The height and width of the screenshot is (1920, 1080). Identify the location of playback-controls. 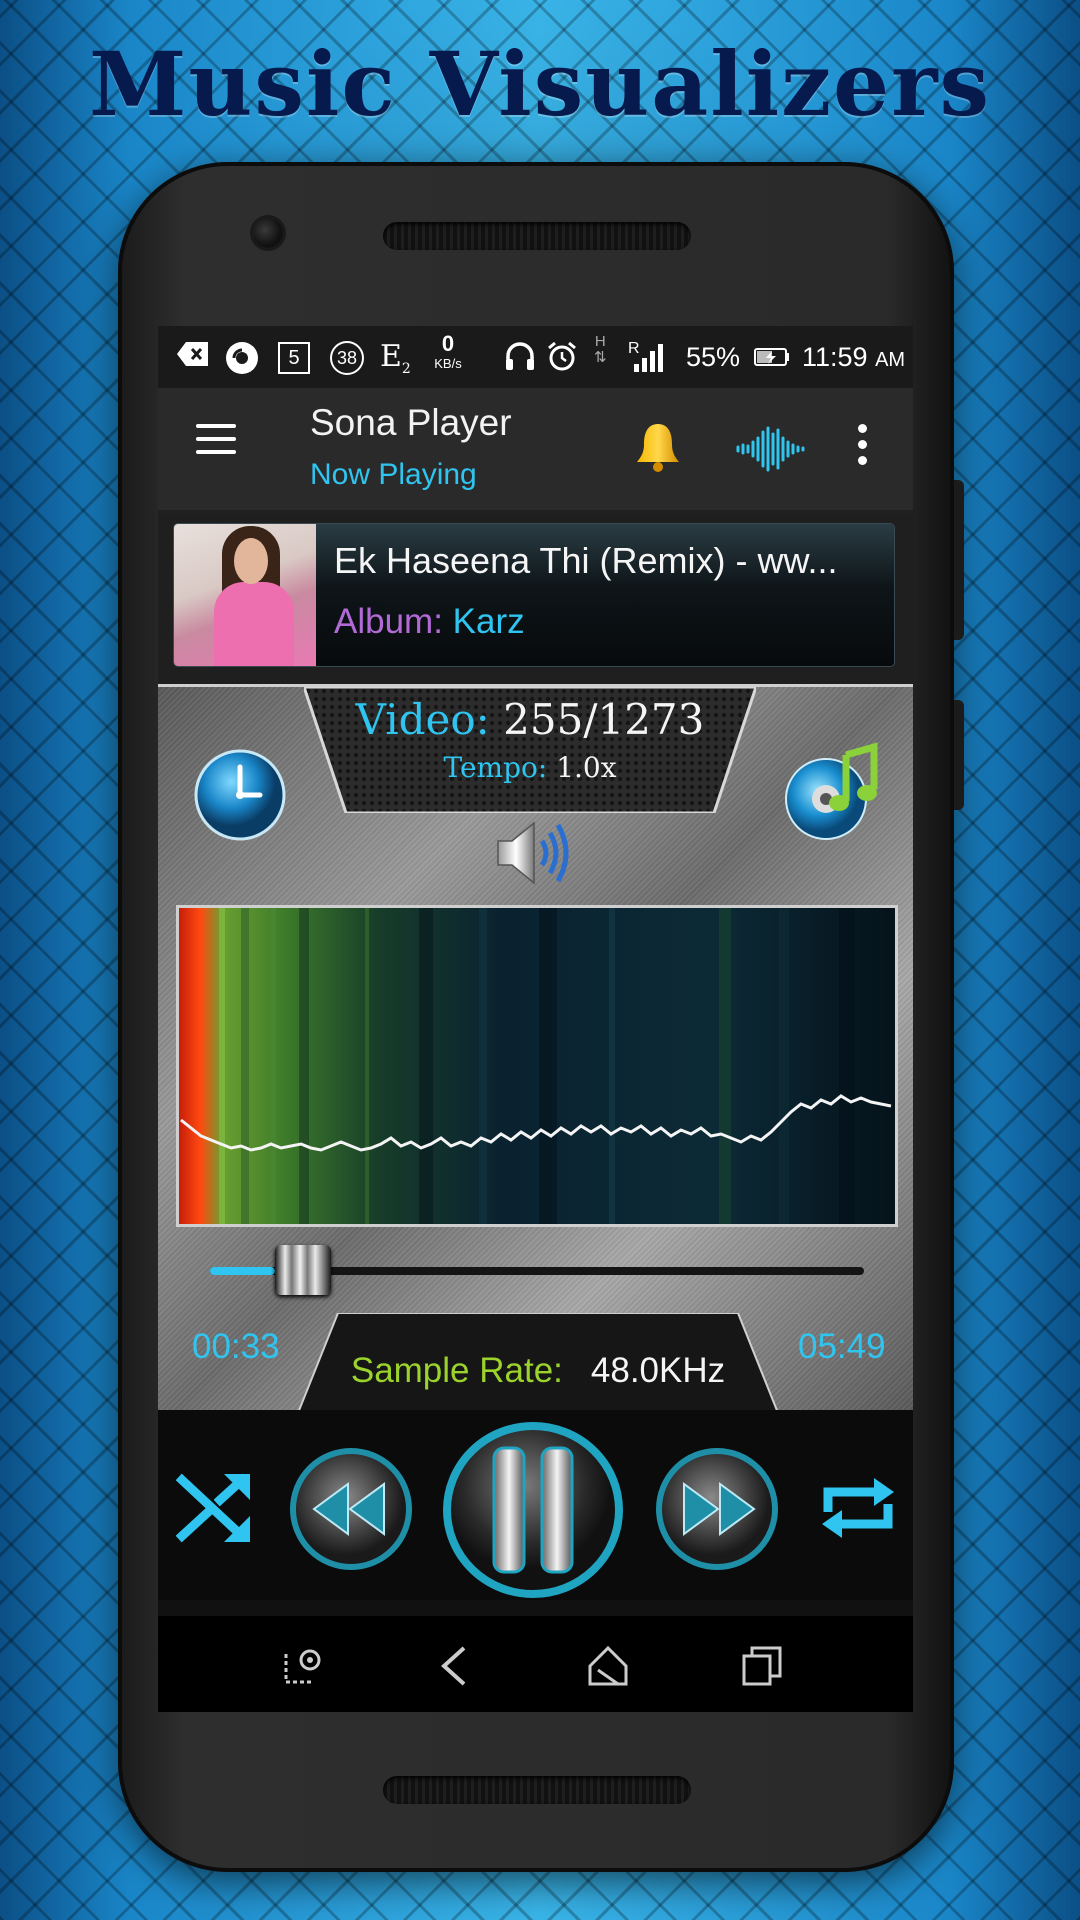
(535, 1505).